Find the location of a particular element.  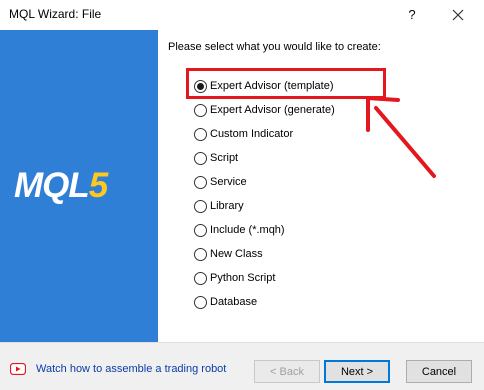

option-new-class: New Class is located at coordinates (228, 254).